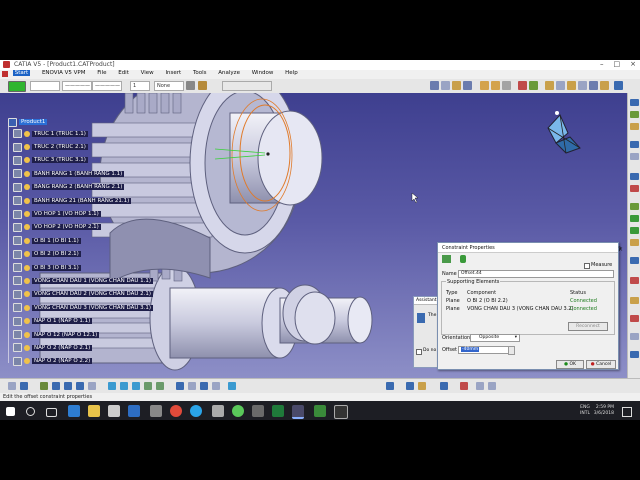 This screenshot has width=640, height=480. What do you see at coordinates (93, 294) in the screenshot?
I see `tree-item-label: VONG CHAN DAU 2 (VONG CHAN DAU 2.1)` at bounding box center [93, 294].